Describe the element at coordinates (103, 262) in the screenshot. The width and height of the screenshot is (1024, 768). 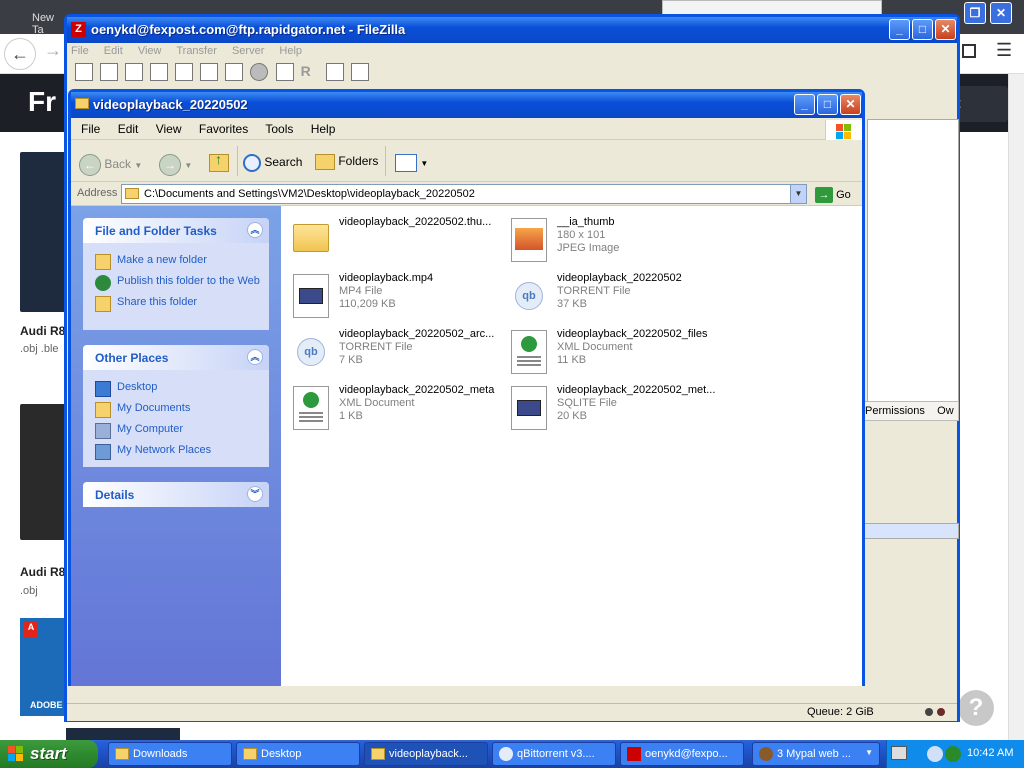
I see `new-folder-icon` at that location.